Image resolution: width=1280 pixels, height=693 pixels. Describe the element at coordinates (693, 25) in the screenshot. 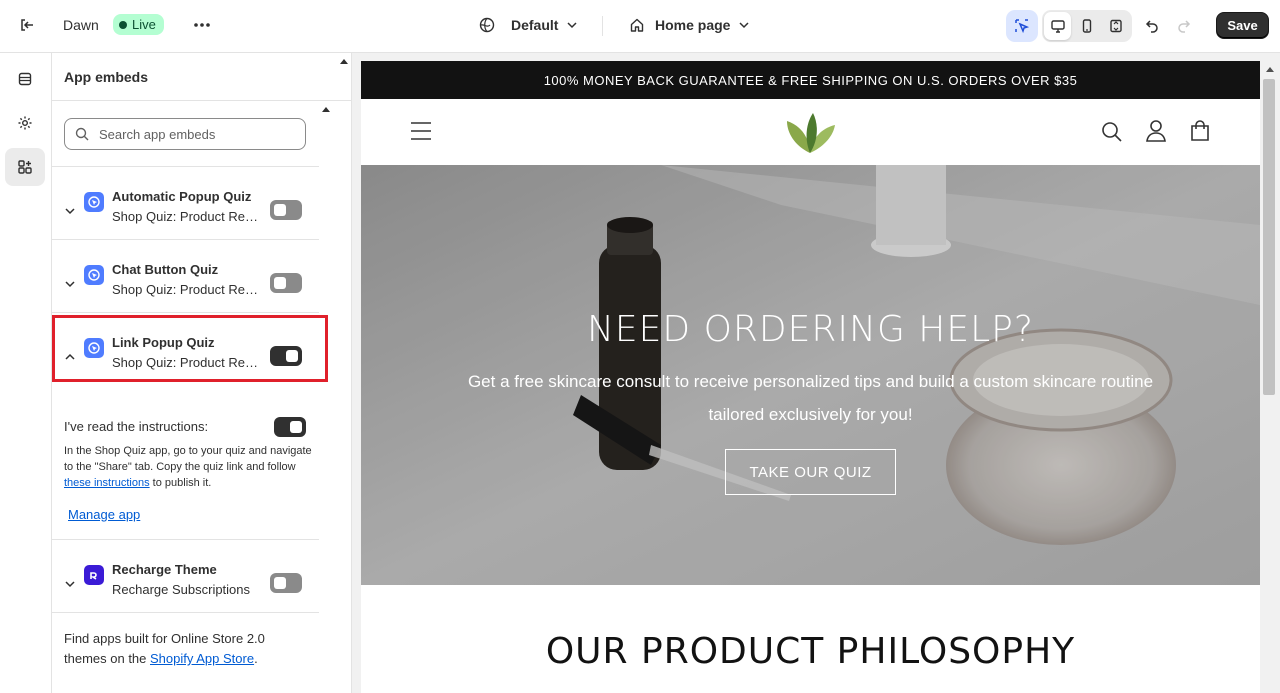

I see `page-dropdown-label: Home page` at that location.